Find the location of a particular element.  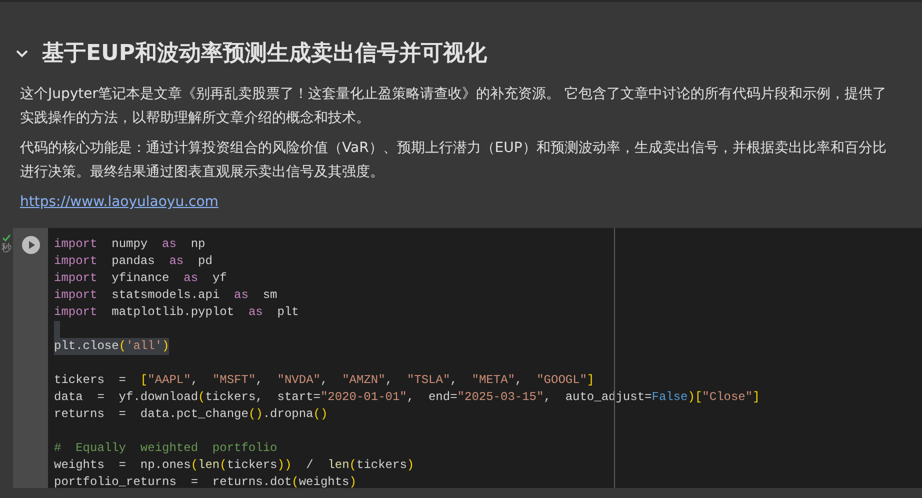

code-line: import pandas as pd is located at coordinates (133, 261).